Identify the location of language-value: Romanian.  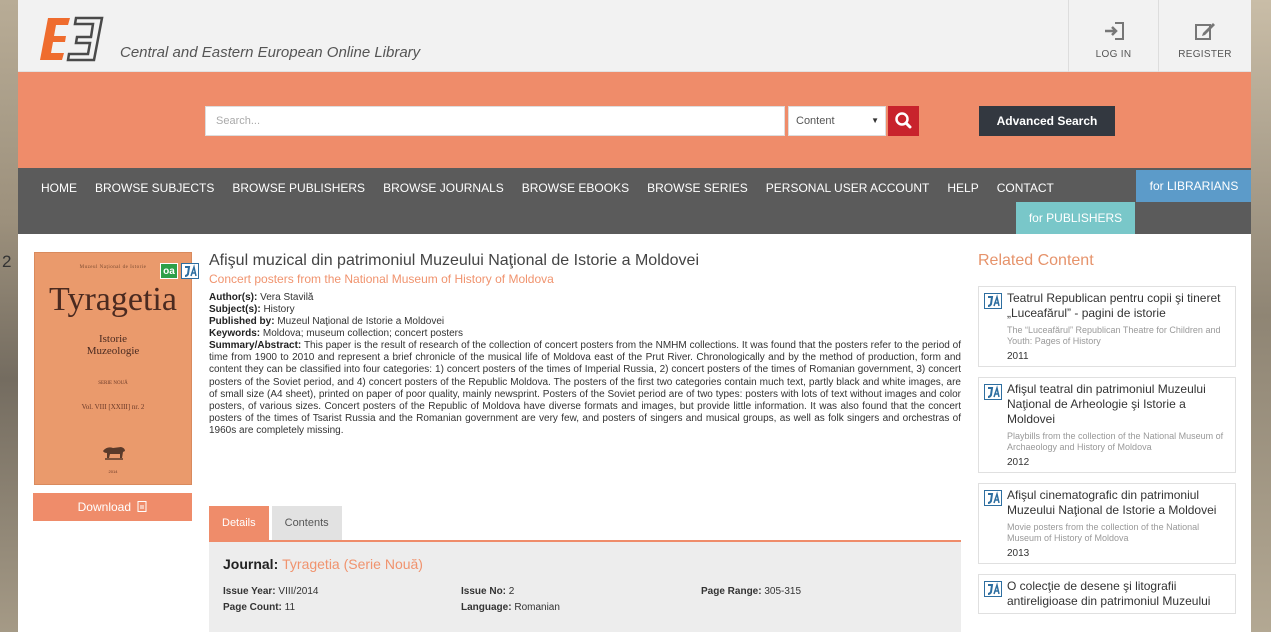
(537, 607).